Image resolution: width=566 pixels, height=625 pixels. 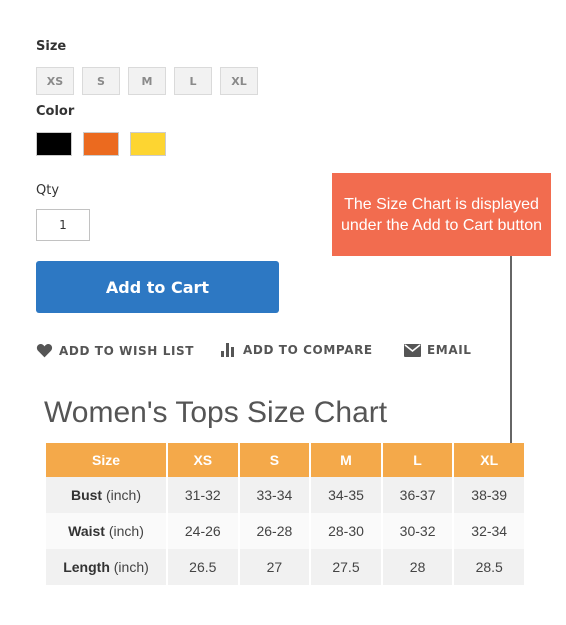 I want to click on color-option-yellow, so click(x=148, y=144).